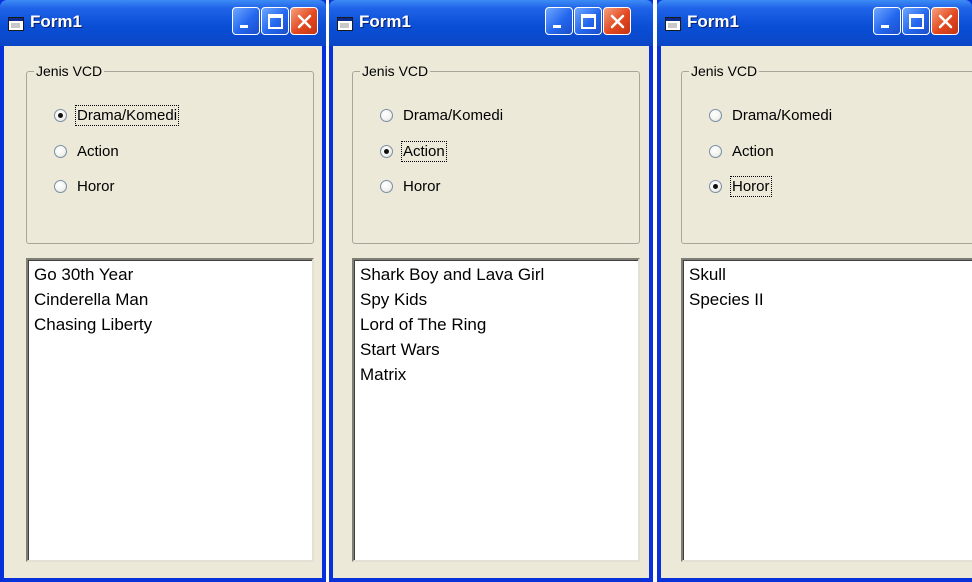  What do you see at coordinates (383, 374) in the screenshot?
I see `list-item: Matrix` at bounding box center [383, 374].